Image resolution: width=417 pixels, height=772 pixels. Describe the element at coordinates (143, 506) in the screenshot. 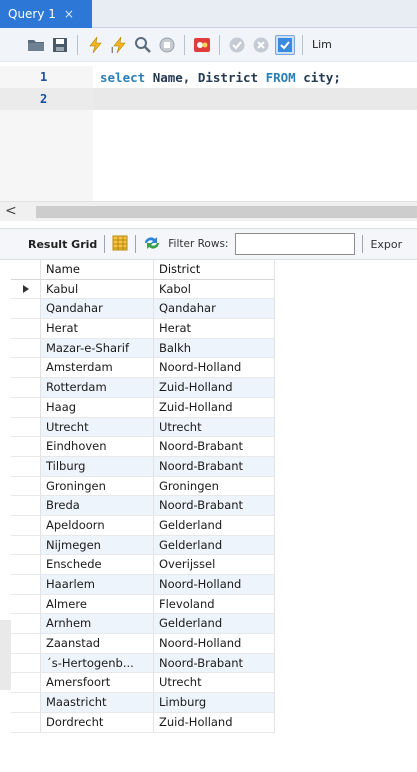

I see `table-row: Breda Noord-Brabant` at that location.